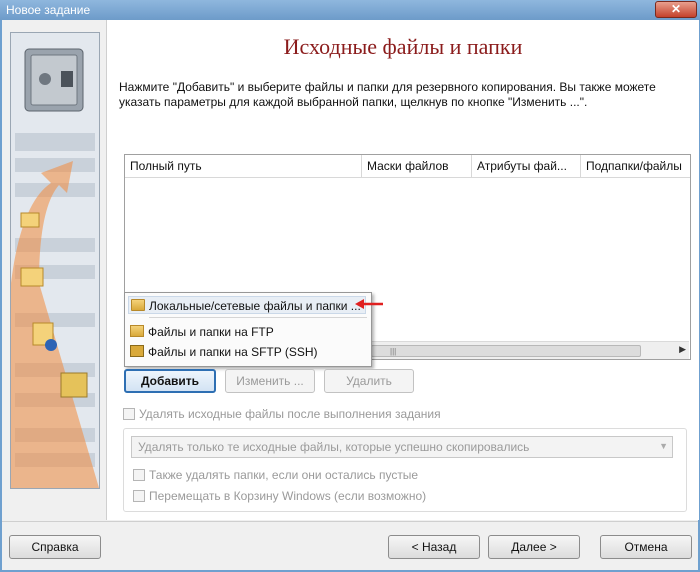 This screenshot has height=572, width=700. I want to click on horizontal-scrollbar: ||| ▶, so click(527, 350).